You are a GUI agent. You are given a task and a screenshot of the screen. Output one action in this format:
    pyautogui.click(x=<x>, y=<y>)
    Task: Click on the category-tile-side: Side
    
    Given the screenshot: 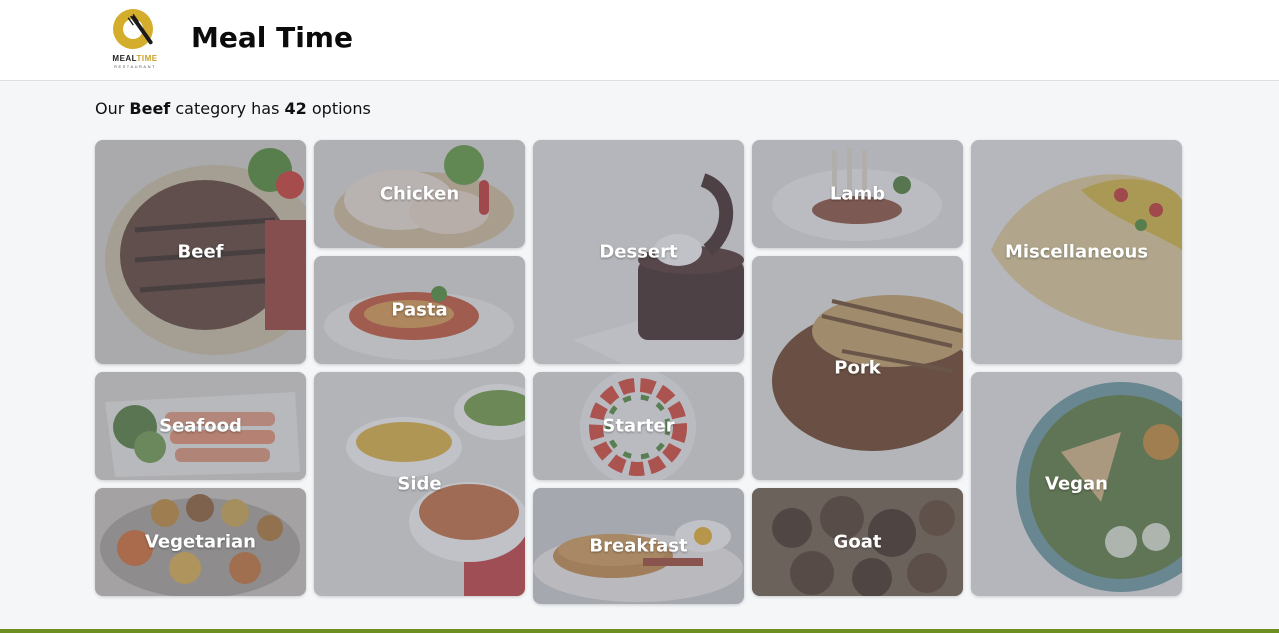 What is the action you would take?
    pyautogui.click(x=419, y=484)
    